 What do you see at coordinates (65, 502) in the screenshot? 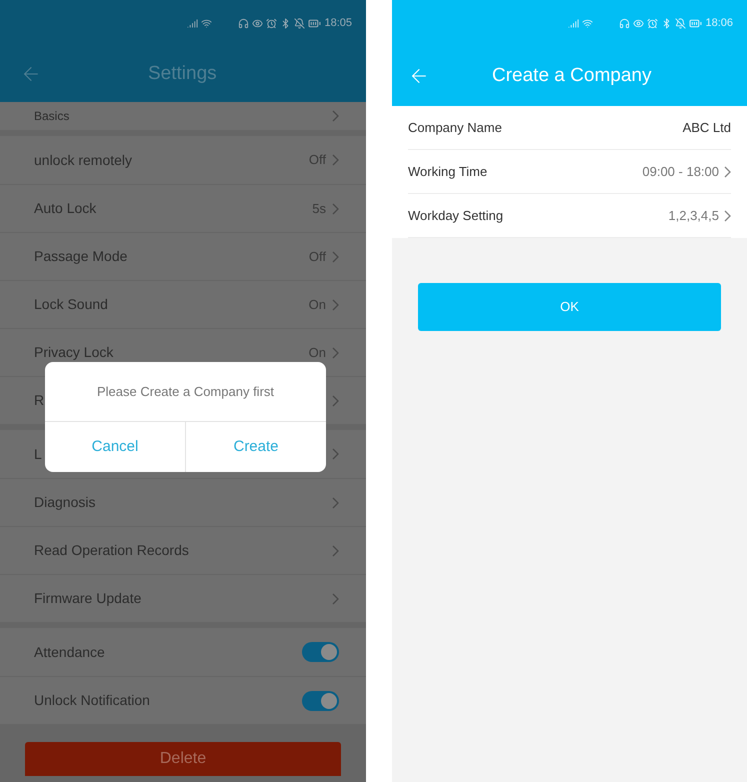
I see `row-label: Diagnosis` at bounding box center [65, 502].